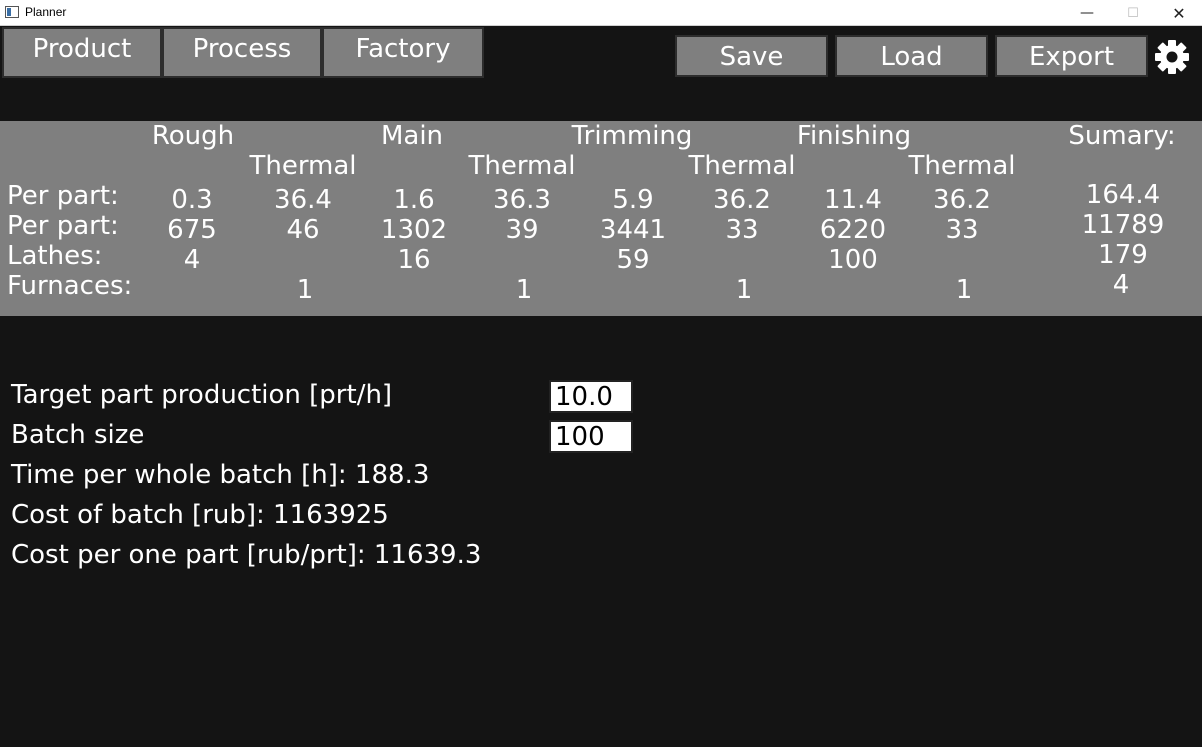 The width and height of the screenshot is (1202, 747). I want to click on cell-value: 675, so click(192, 230).